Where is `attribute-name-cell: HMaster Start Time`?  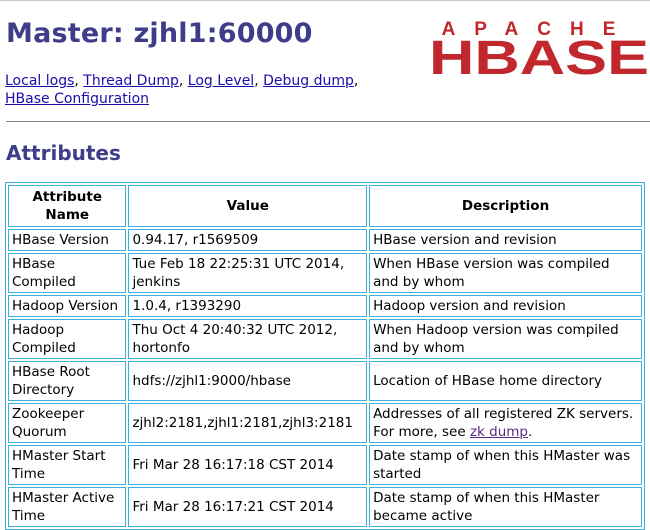 attribute-name-cell: HMaster Start Time is located at coordinates (67, 465).